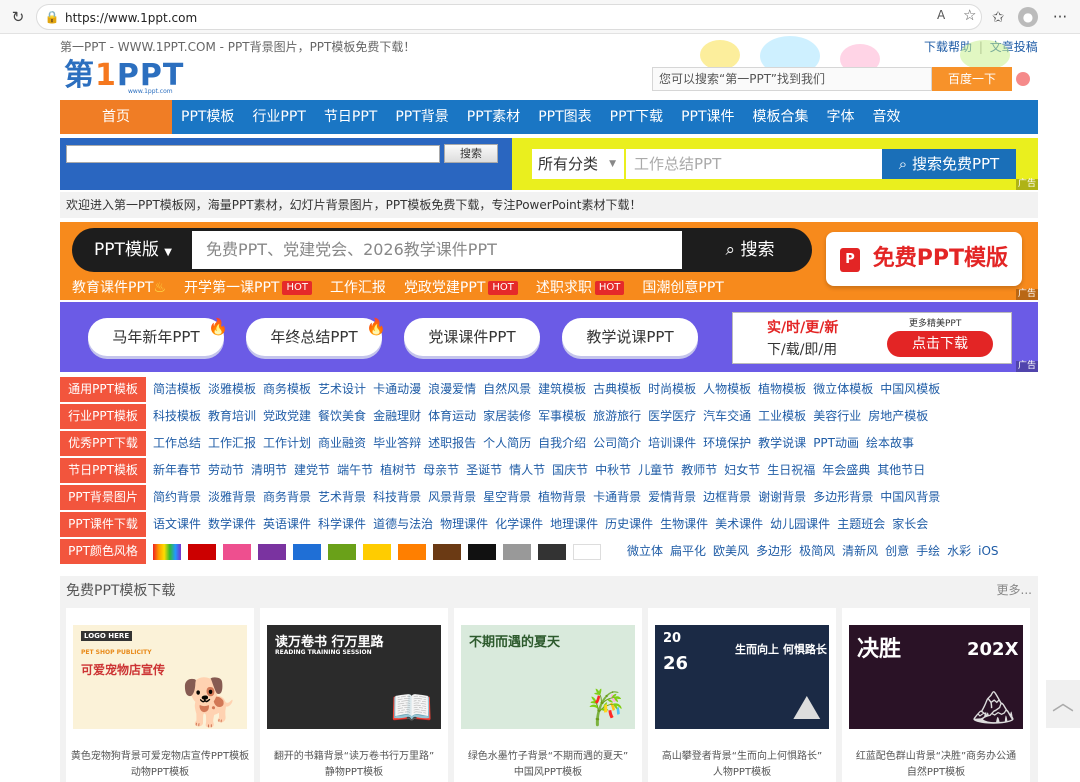 The image size is (1080, 782). Describe the element at coordinates (578, 164) in the screenshot. I see `category-select: 所有分类 ▼` at that location.